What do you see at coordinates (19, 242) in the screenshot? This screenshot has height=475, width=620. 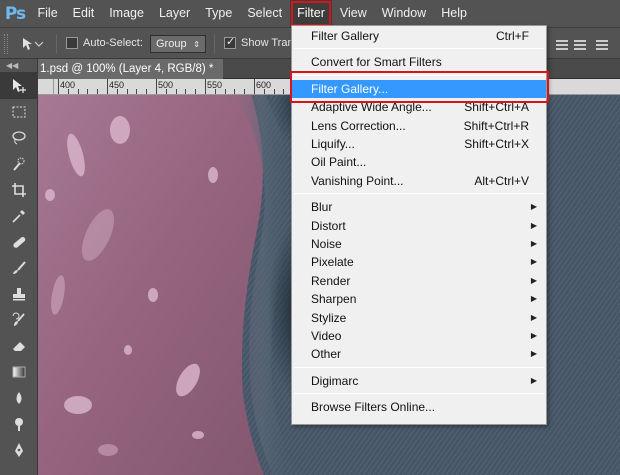 I see `healing-brush-tool-icon` at bounding box center [19, 242].